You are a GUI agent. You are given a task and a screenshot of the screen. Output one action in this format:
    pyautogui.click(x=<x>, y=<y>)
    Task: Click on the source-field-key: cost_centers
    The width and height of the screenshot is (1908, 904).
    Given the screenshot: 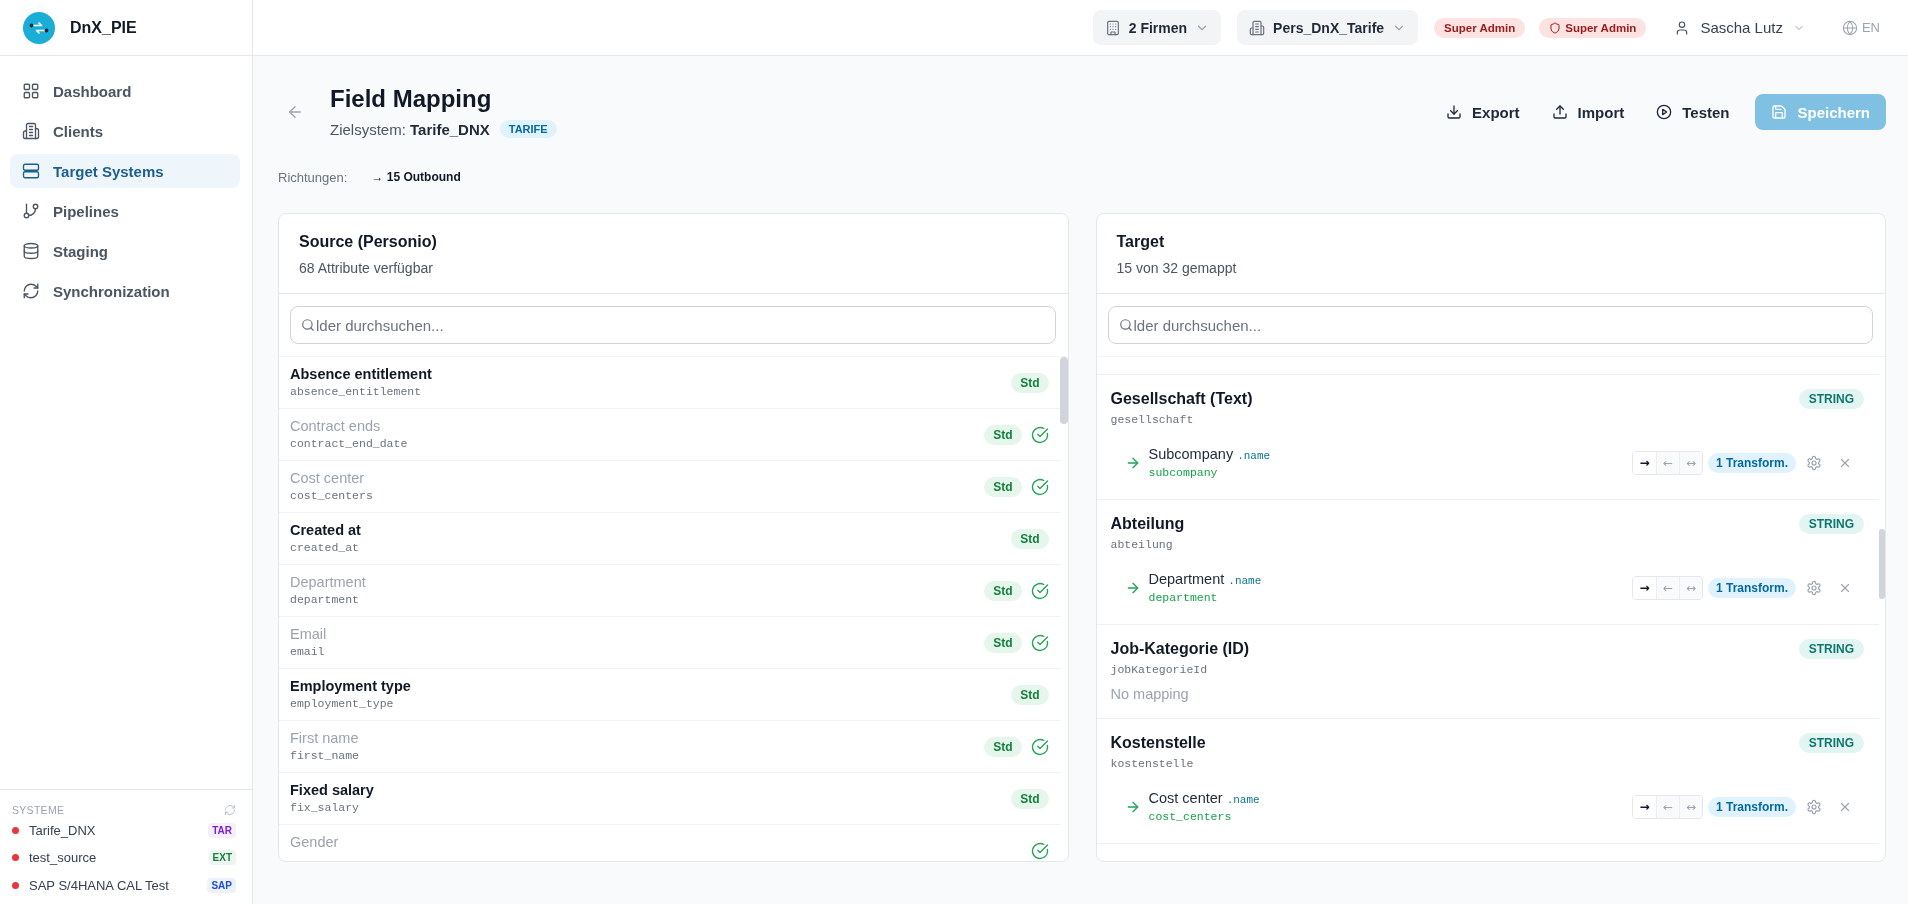 What is the action you would take?
    pyautogui.click(x=1204, y=817)
    